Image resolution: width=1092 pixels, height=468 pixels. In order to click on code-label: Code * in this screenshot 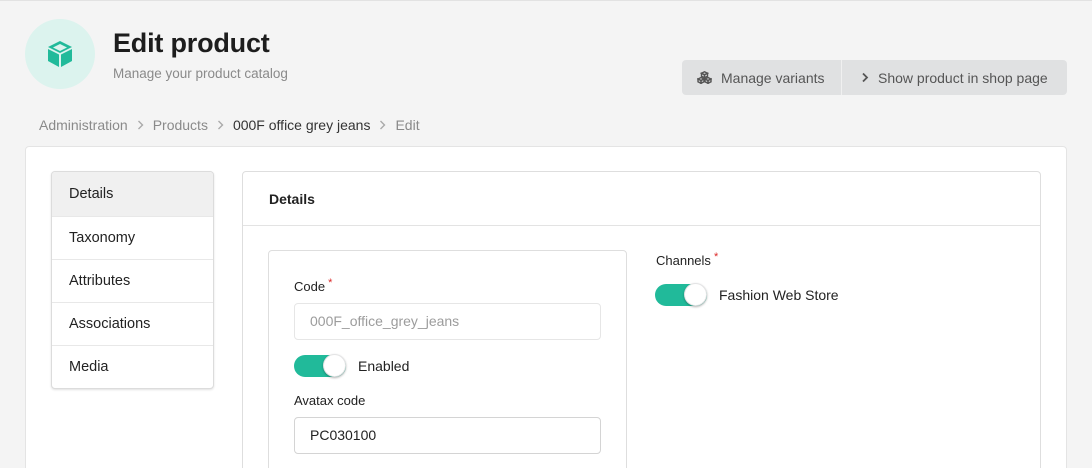, I will do `click(313, 285)`.